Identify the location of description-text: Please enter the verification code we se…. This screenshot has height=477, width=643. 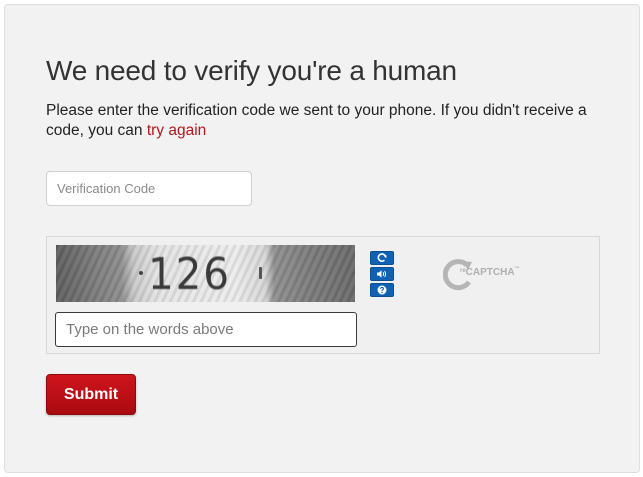
(316, 120).